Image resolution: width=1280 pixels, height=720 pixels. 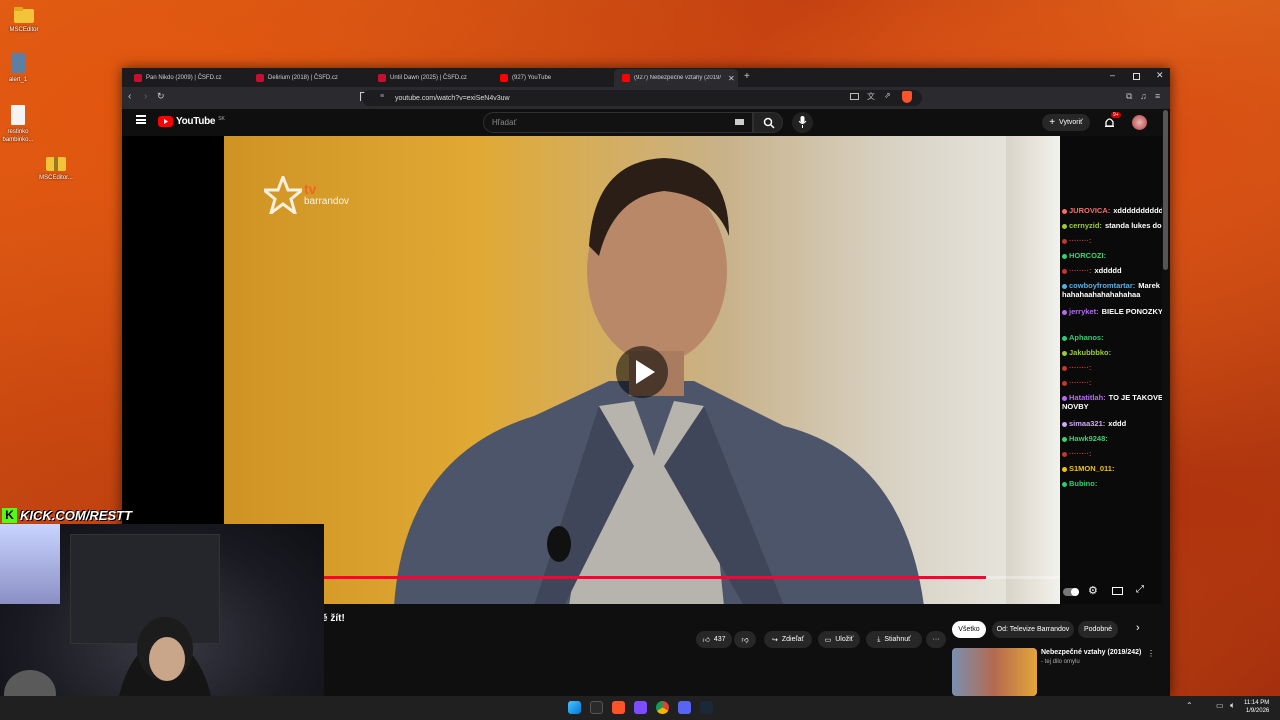 I want to click on download-button: ⤓ Stiahnuť, so click(x=894, y=639).